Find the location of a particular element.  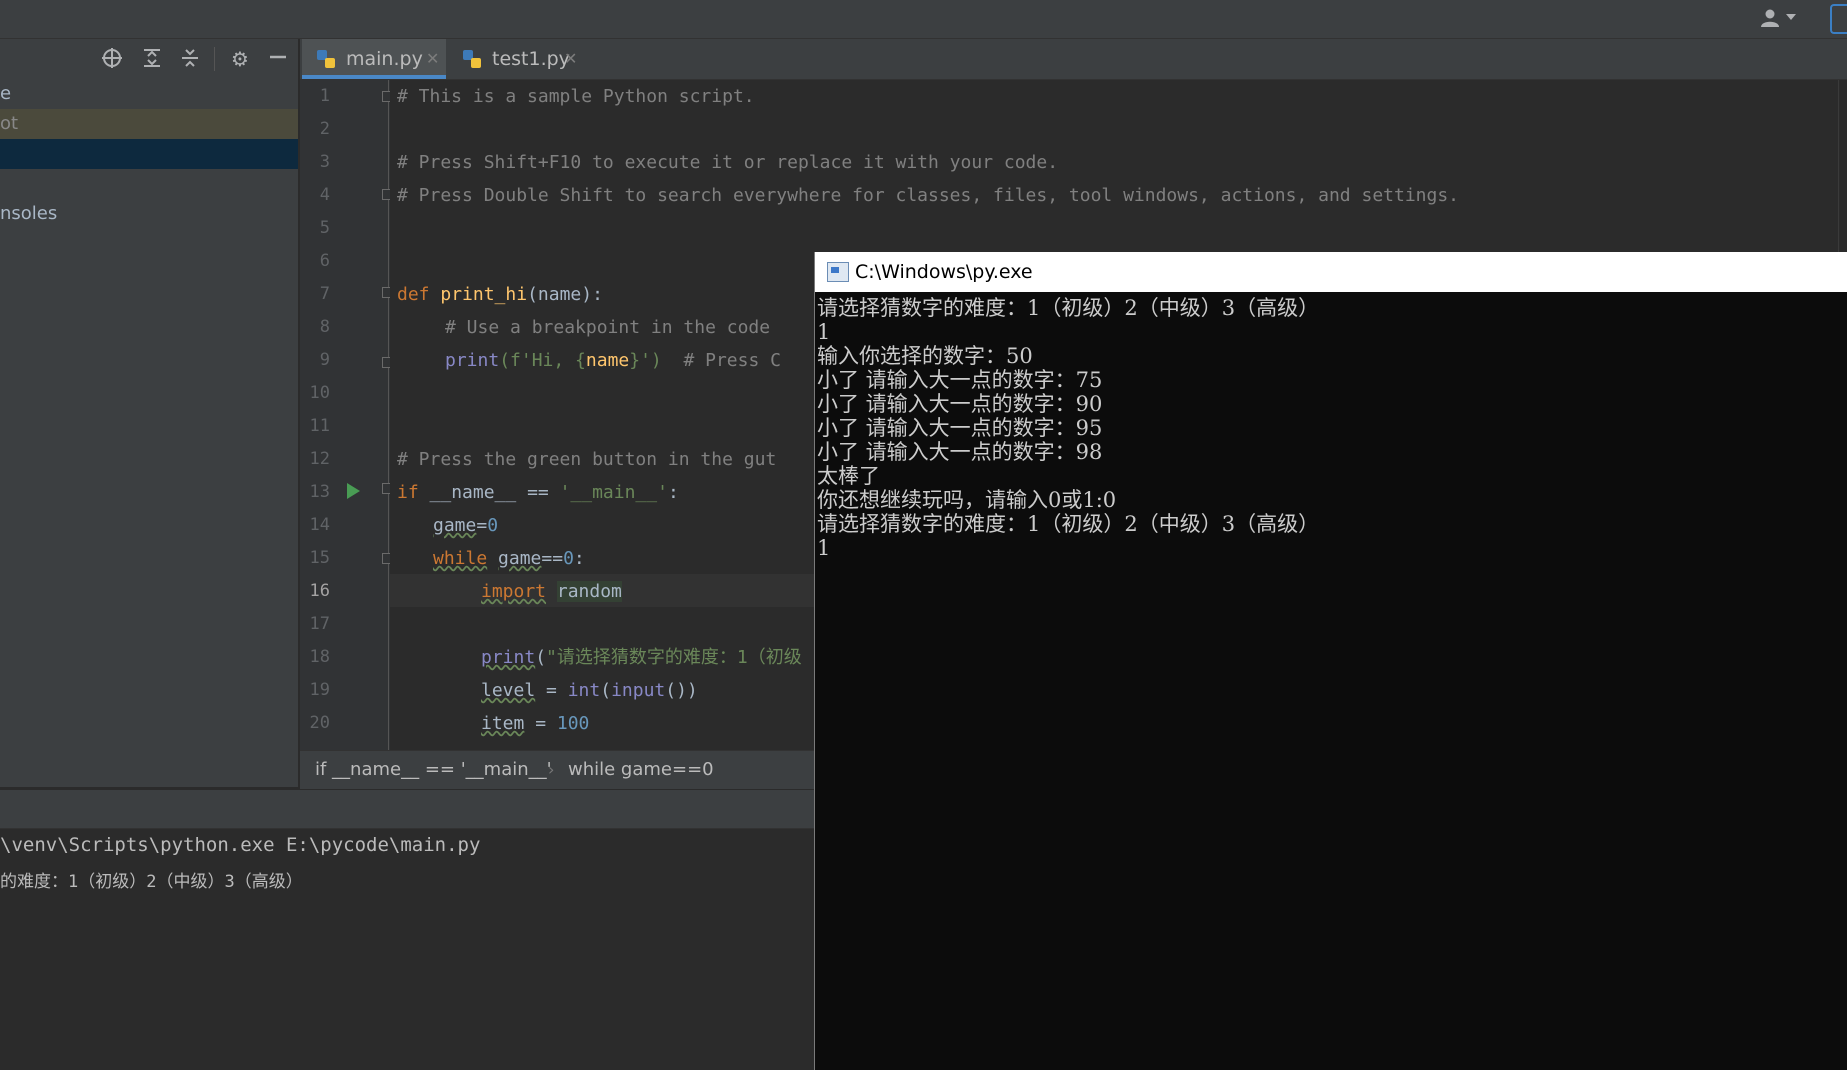

tree-item-project: e is located at coordinates (149, 94).